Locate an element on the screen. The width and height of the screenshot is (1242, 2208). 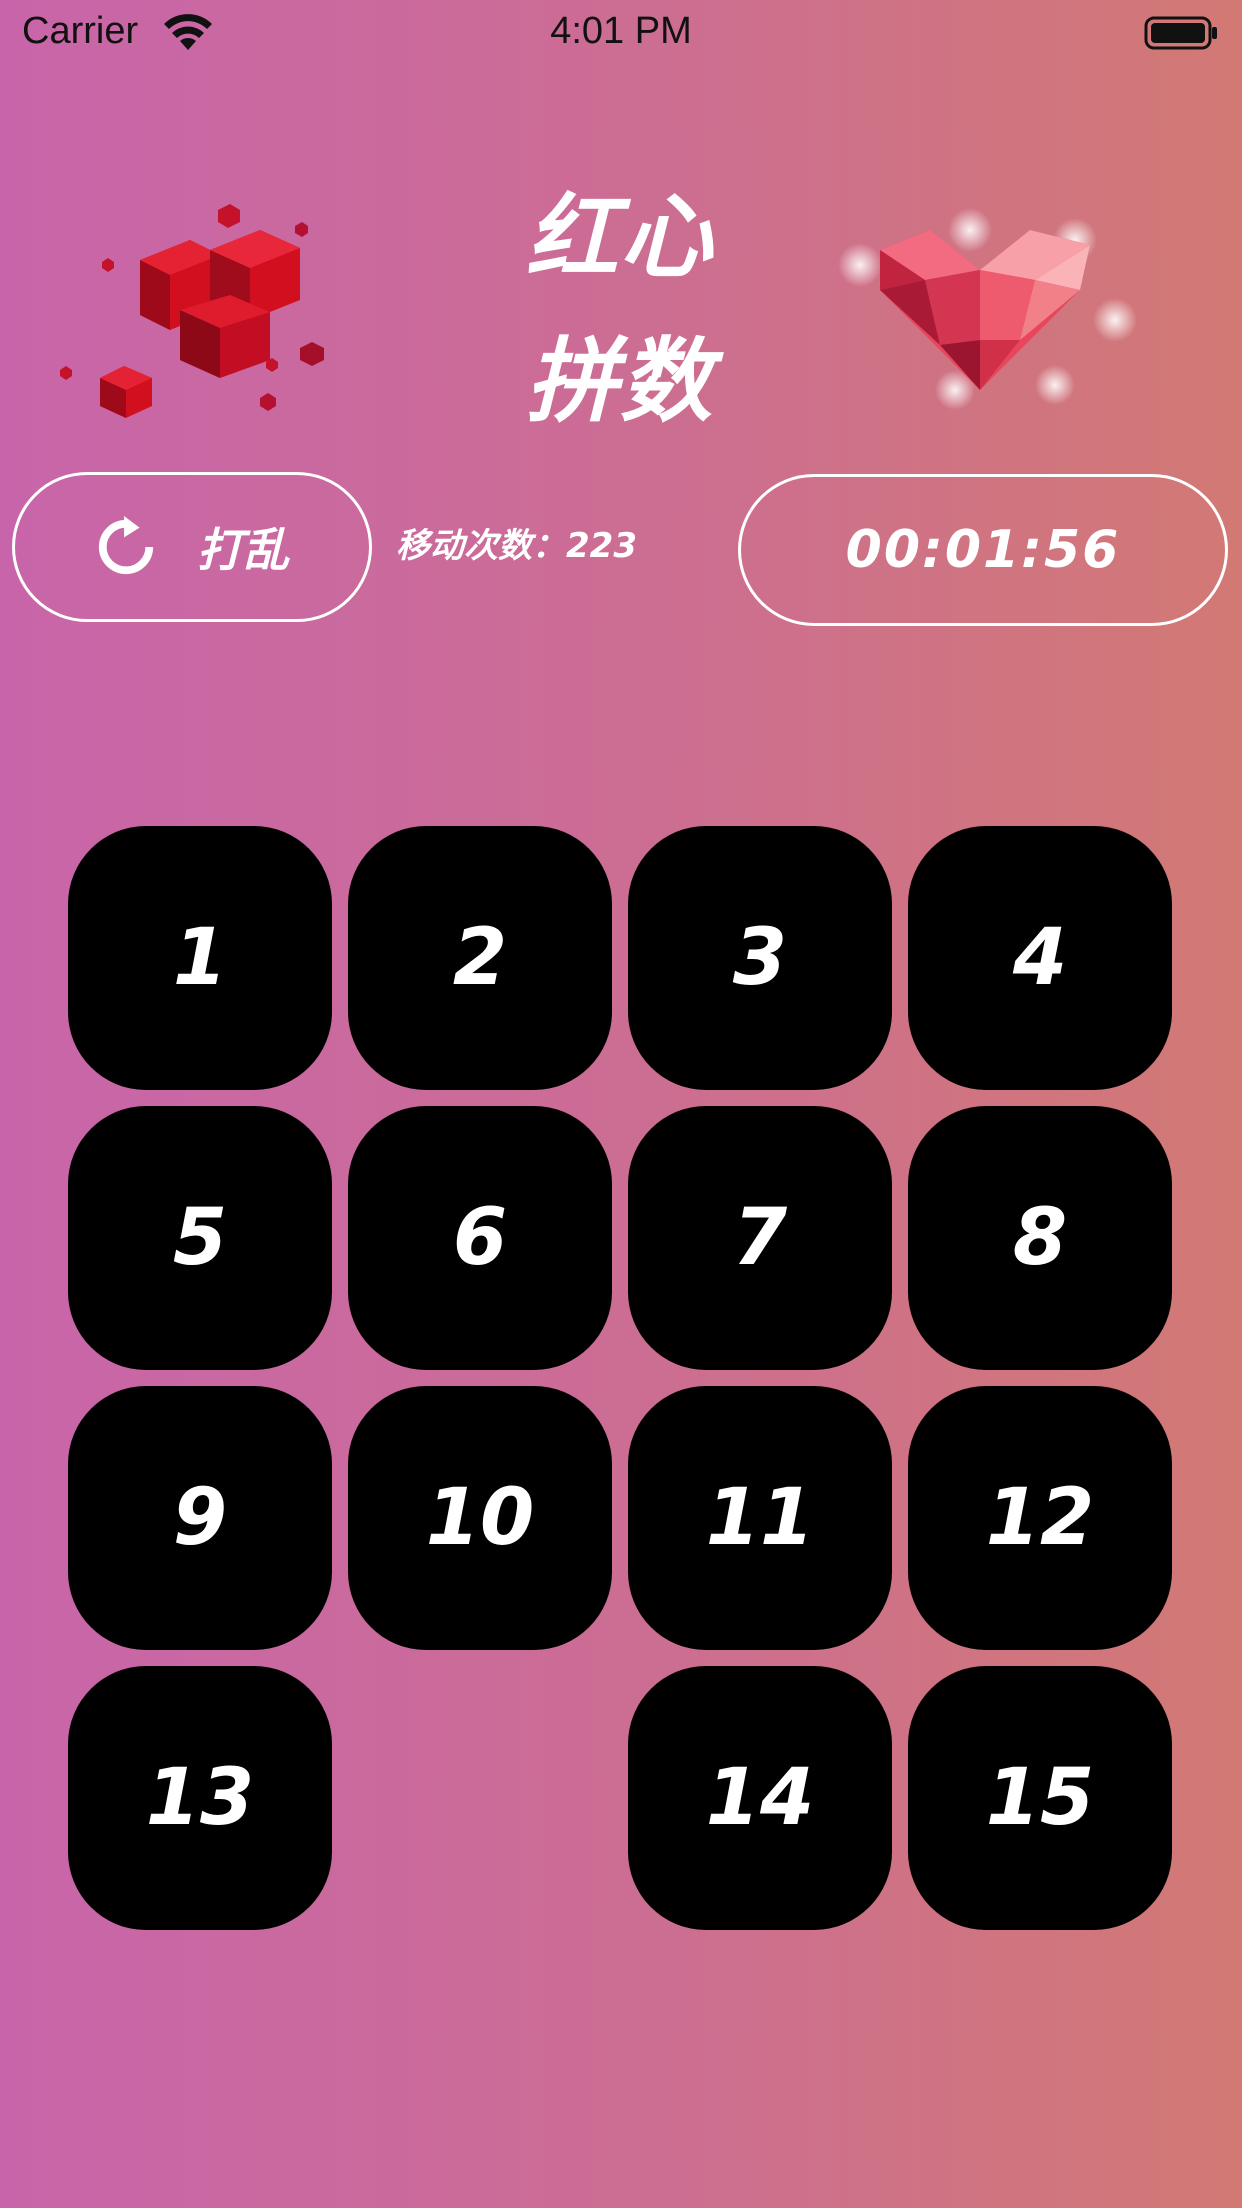
page-title-line1: 红心 is located at coordinates (619, 237).